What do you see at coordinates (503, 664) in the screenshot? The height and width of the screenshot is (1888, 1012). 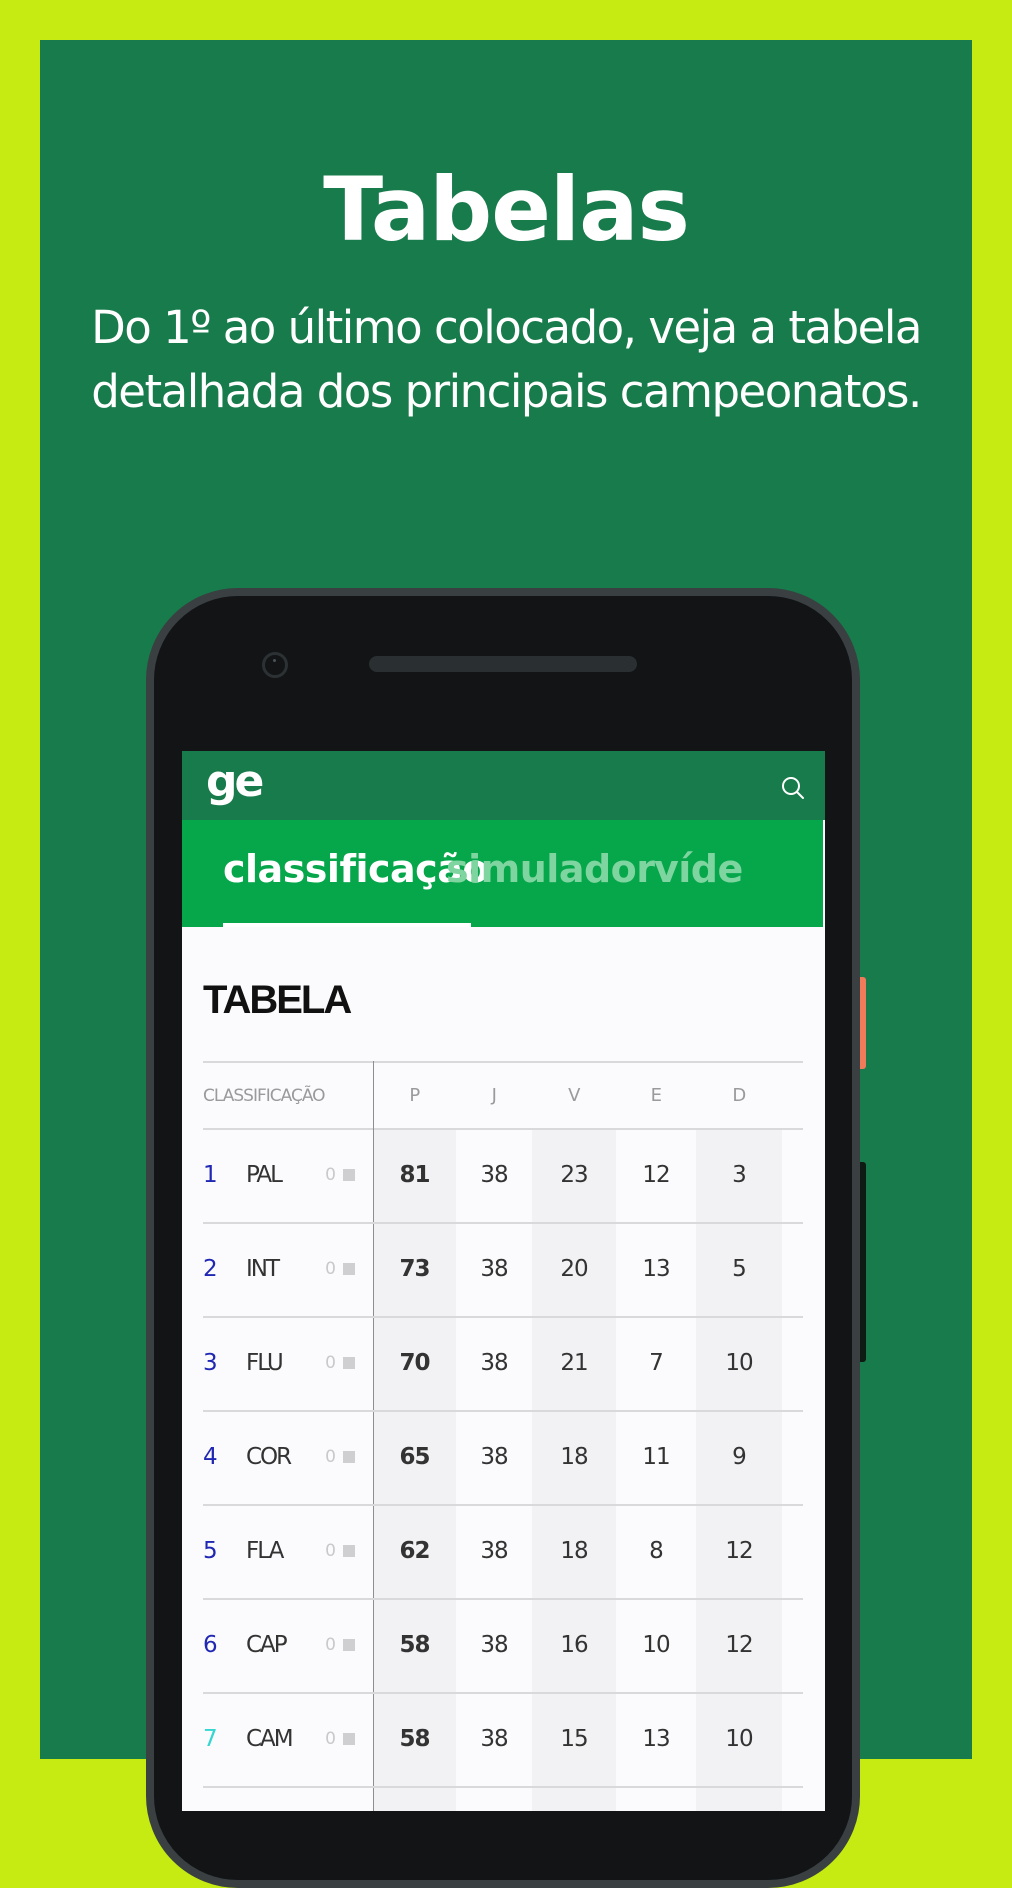 I see `phone-speaker` at bounding box center [503, 664].